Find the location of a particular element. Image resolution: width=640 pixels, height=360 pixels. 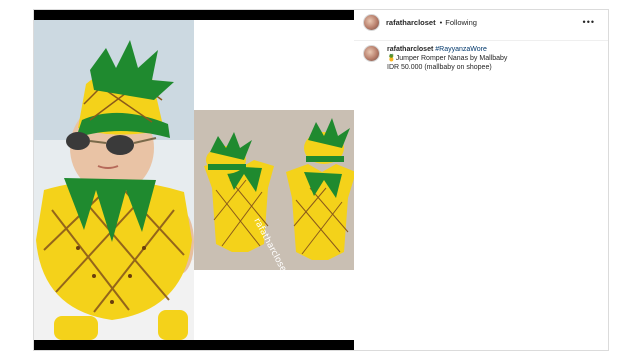

caption-avatar is located at coordinates (371, 53).